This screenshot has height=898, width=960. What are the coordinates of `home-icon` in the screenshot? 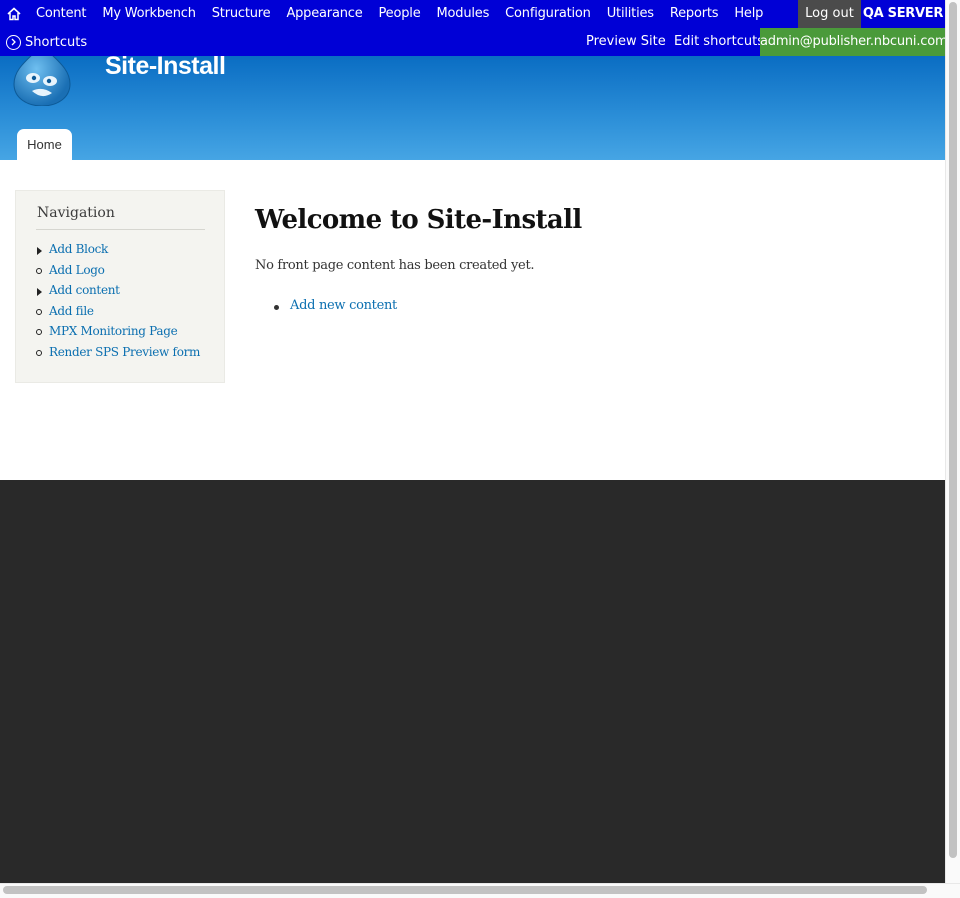 It's located at (14, 14).